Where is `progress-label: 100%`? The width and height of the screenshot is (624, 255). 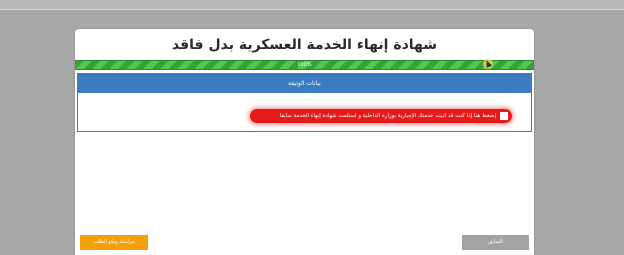
progress-label: 100% is located at coordinates (304, 65).